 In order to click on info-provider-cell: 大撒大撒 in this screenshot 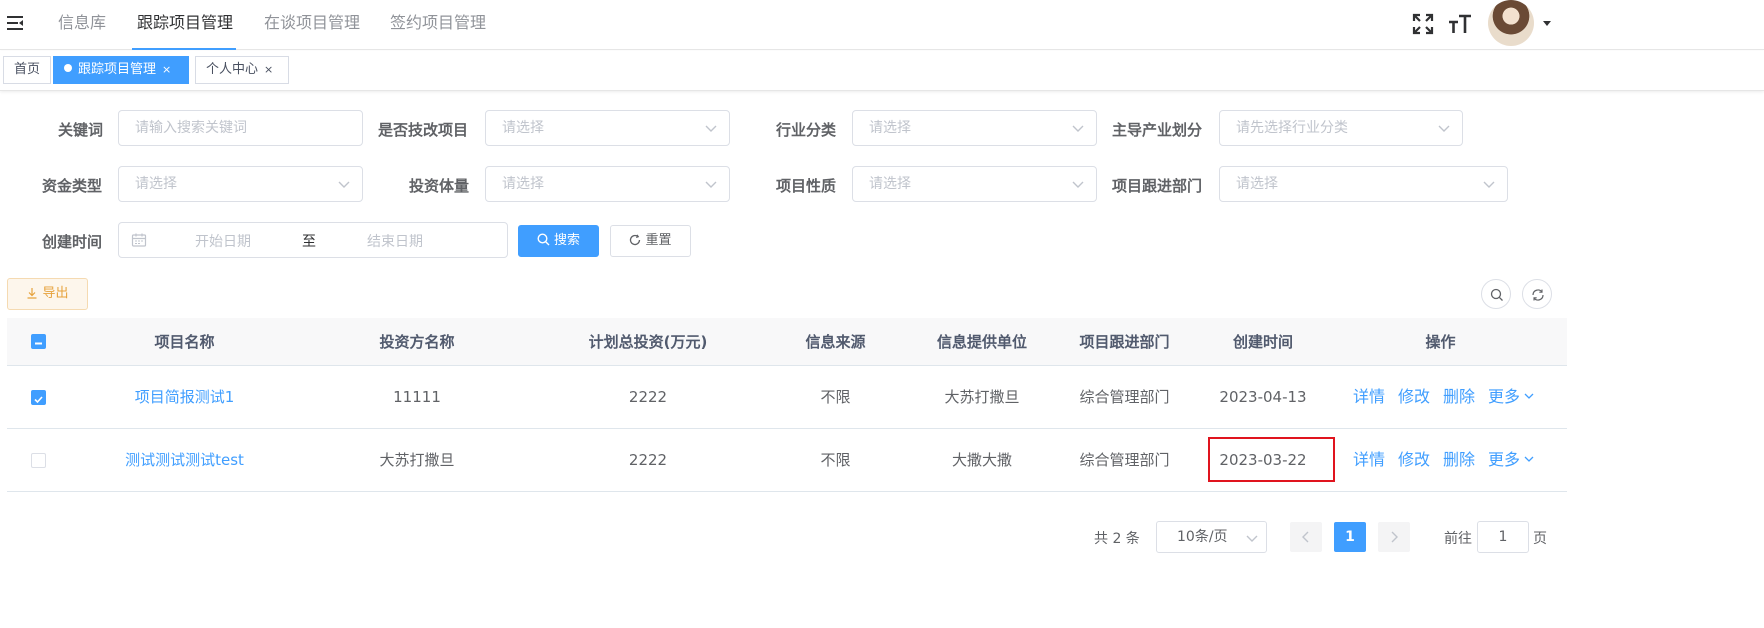, I will do `click(981, 460)`.